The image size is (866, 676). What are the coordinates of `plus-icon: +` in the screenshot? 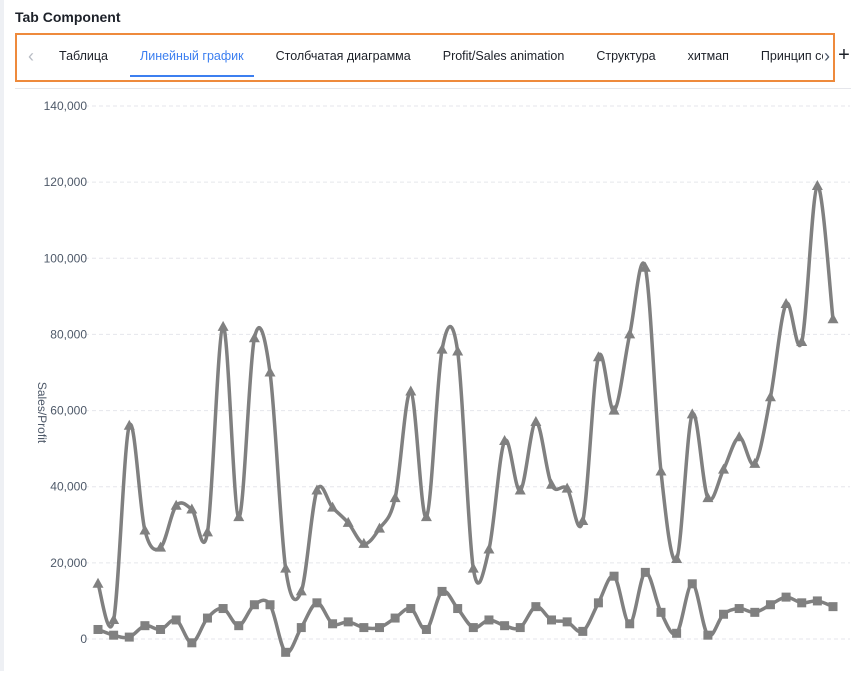 It's located at (844, 55).